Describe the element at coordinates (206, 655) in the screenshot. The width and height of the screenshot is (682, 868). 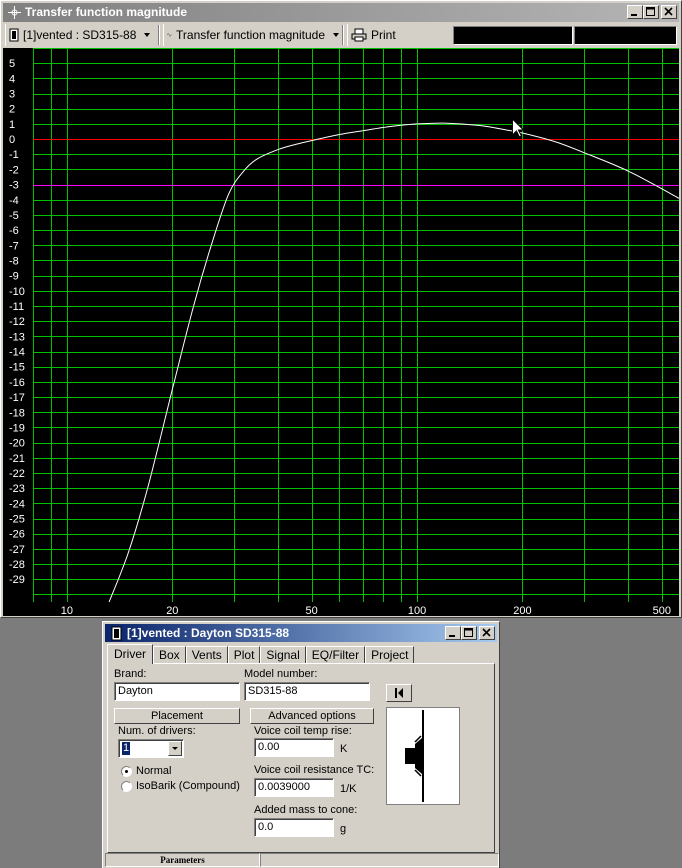
I see `tab-vents: Vents` at that location.